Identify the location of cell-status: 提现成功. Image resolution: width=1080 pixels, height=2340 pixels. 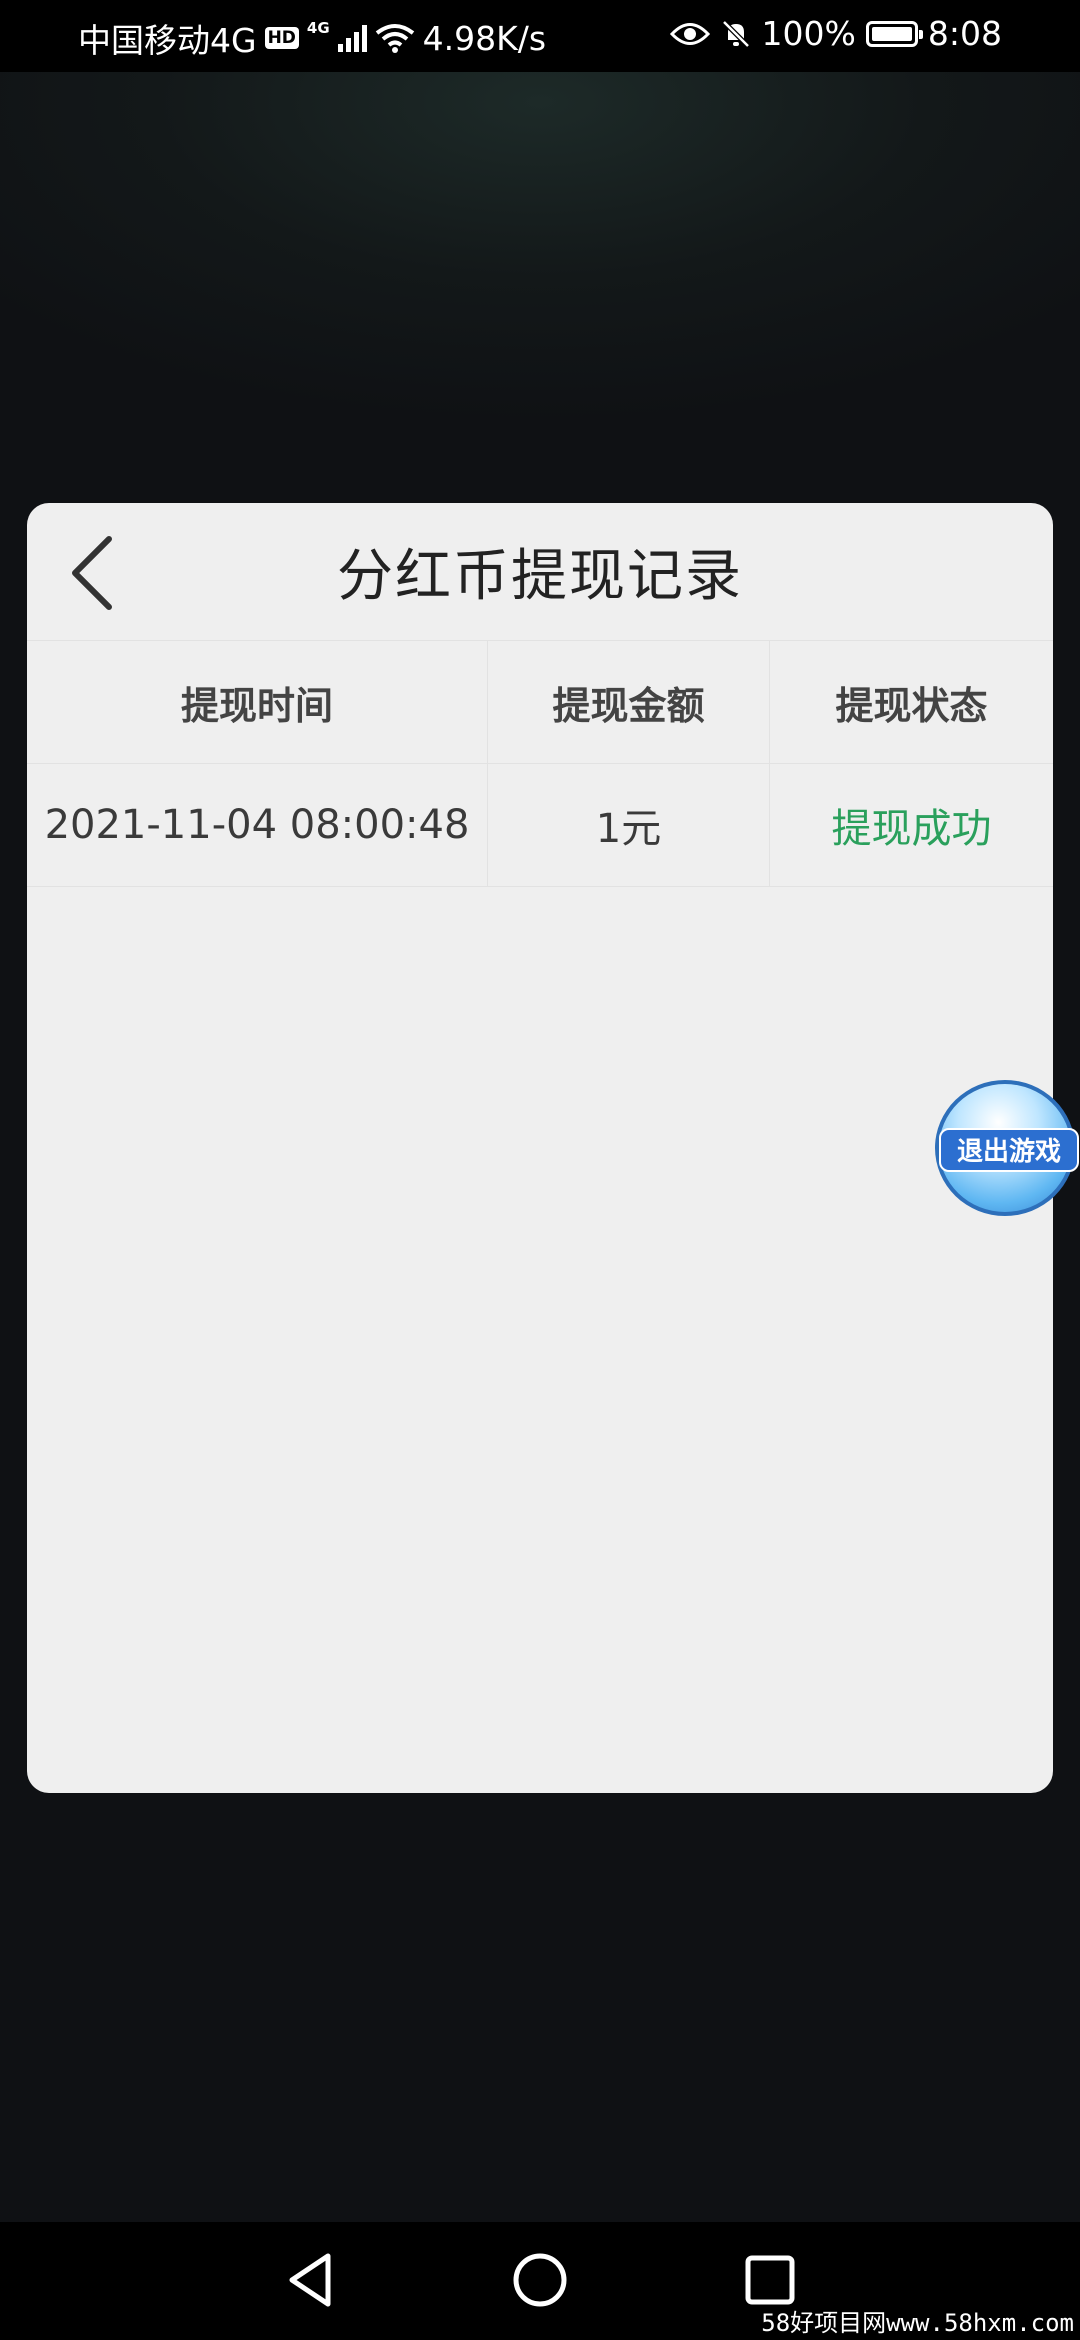
(911, 829).